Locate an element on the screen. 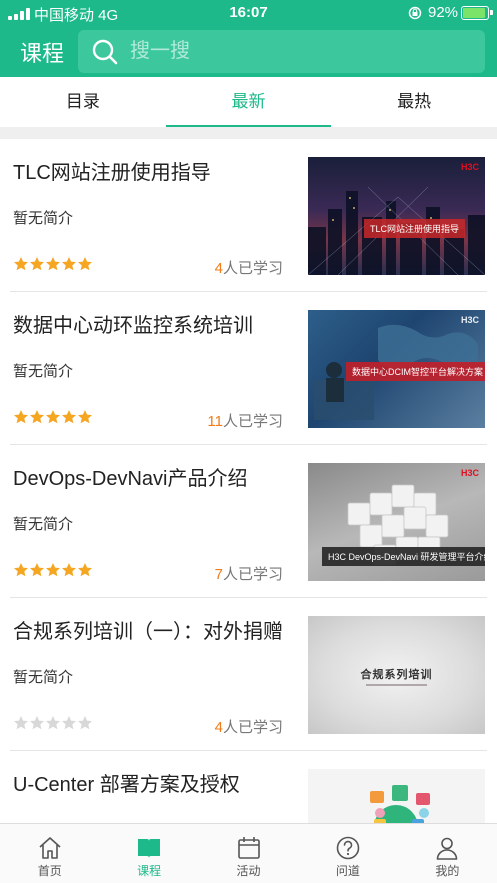 Image resolution: width=497 pixels, height=883 pixels. nav-home: 首页 is located at coordinates (49, 853).